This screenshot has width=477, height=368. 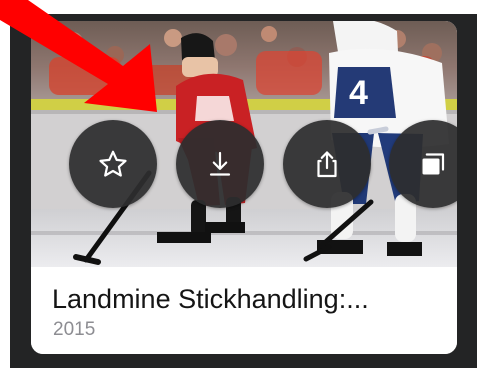 I want to click on download-icon, so click(x=220, y=164).